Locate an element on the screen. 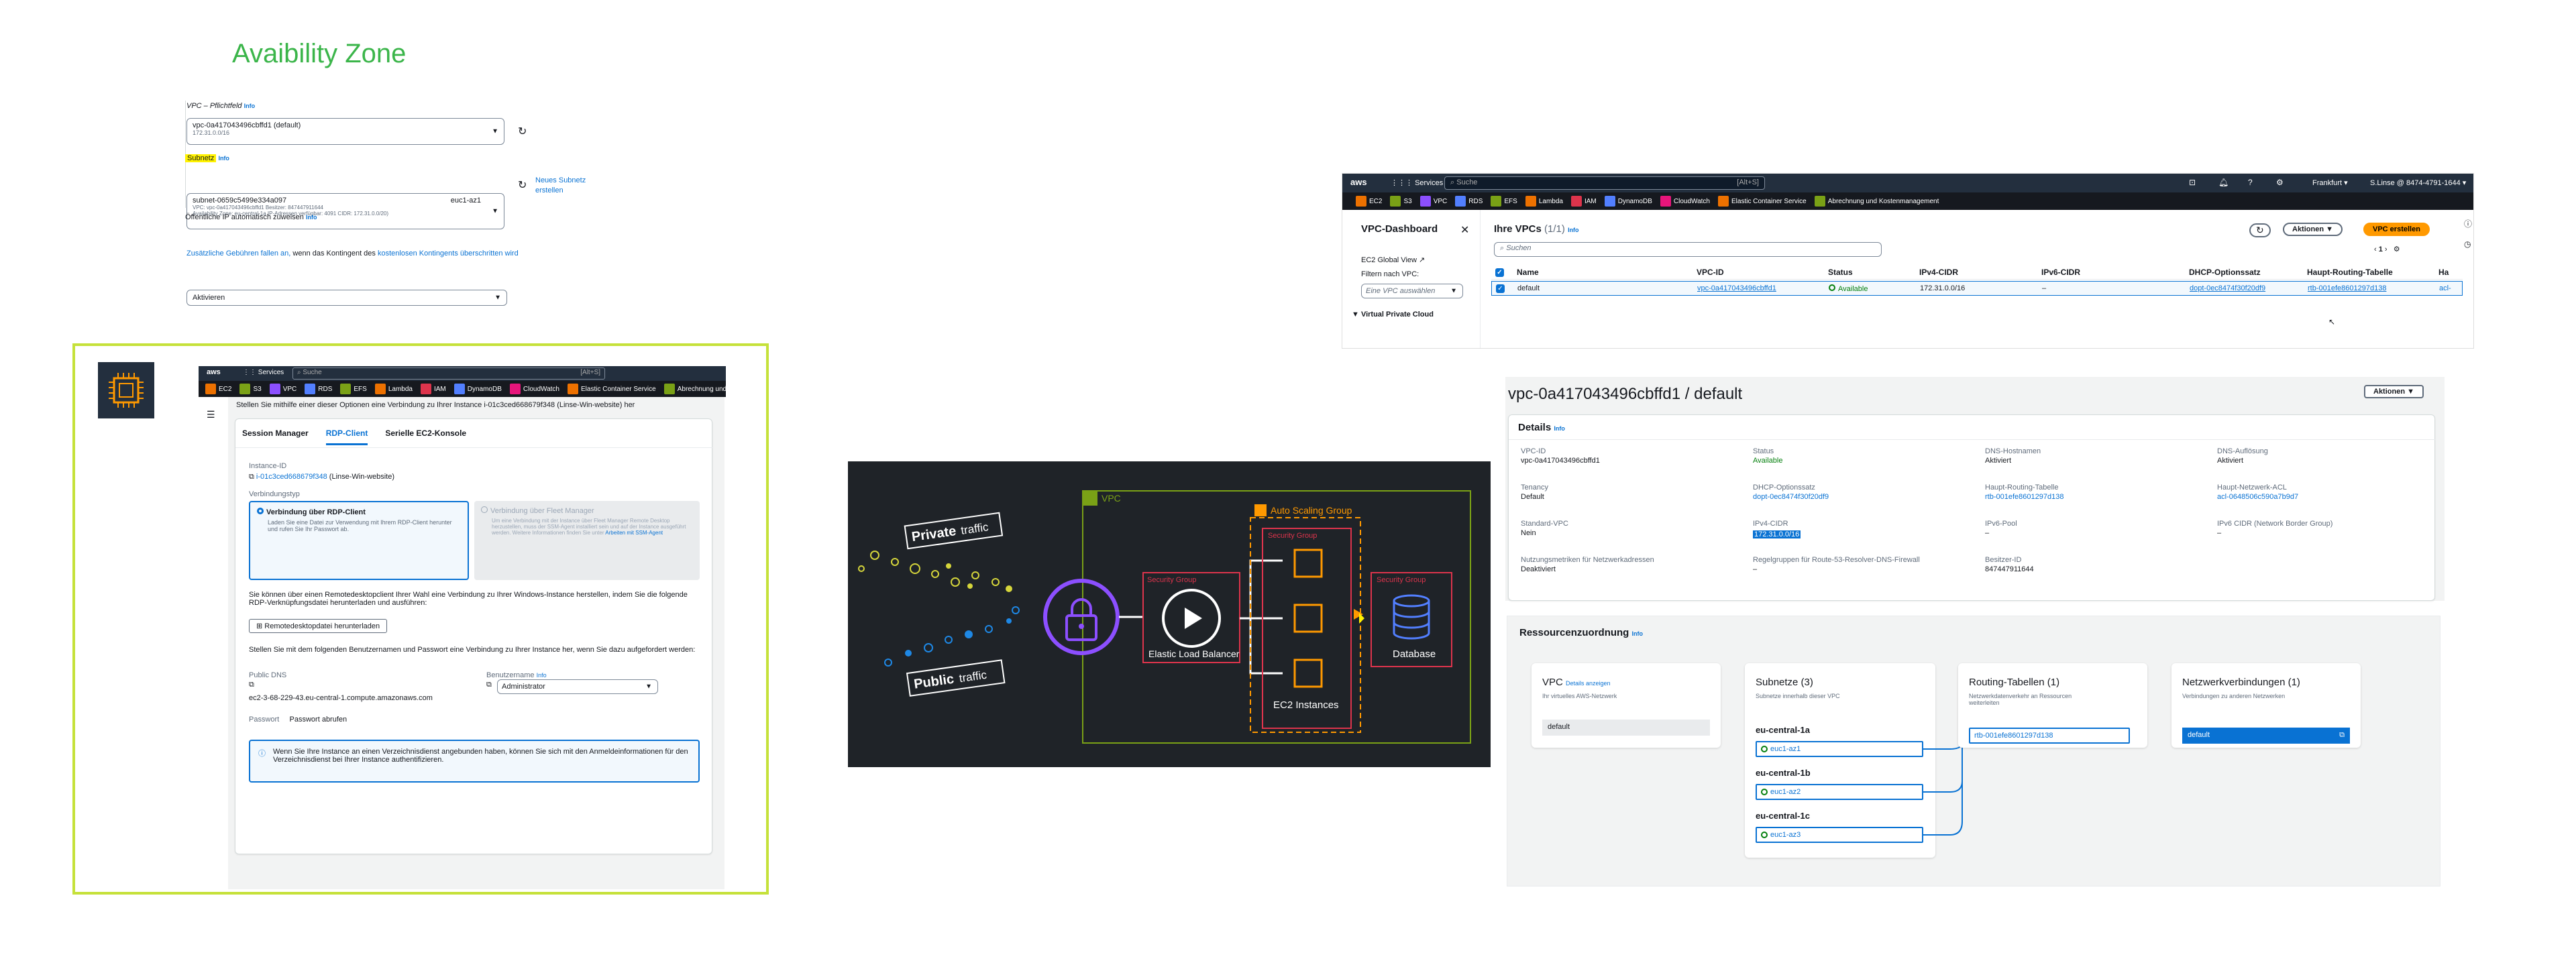 The image size is (2576, 971). col-dhcp: DHCP-Optionssatz is located at coordinates (2248, 272).